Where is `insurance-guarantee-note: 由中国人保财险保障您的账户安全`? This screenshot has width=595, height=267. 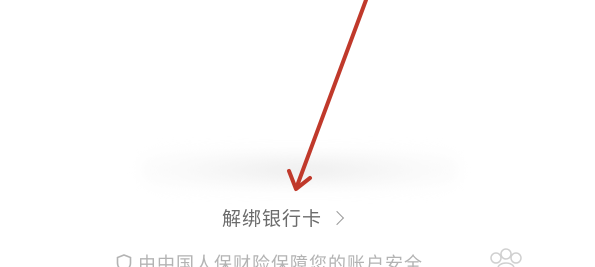 insurance-guarantee-note: 由中国人保财险保障您的账户安全 is located at coordinates (269, 259).